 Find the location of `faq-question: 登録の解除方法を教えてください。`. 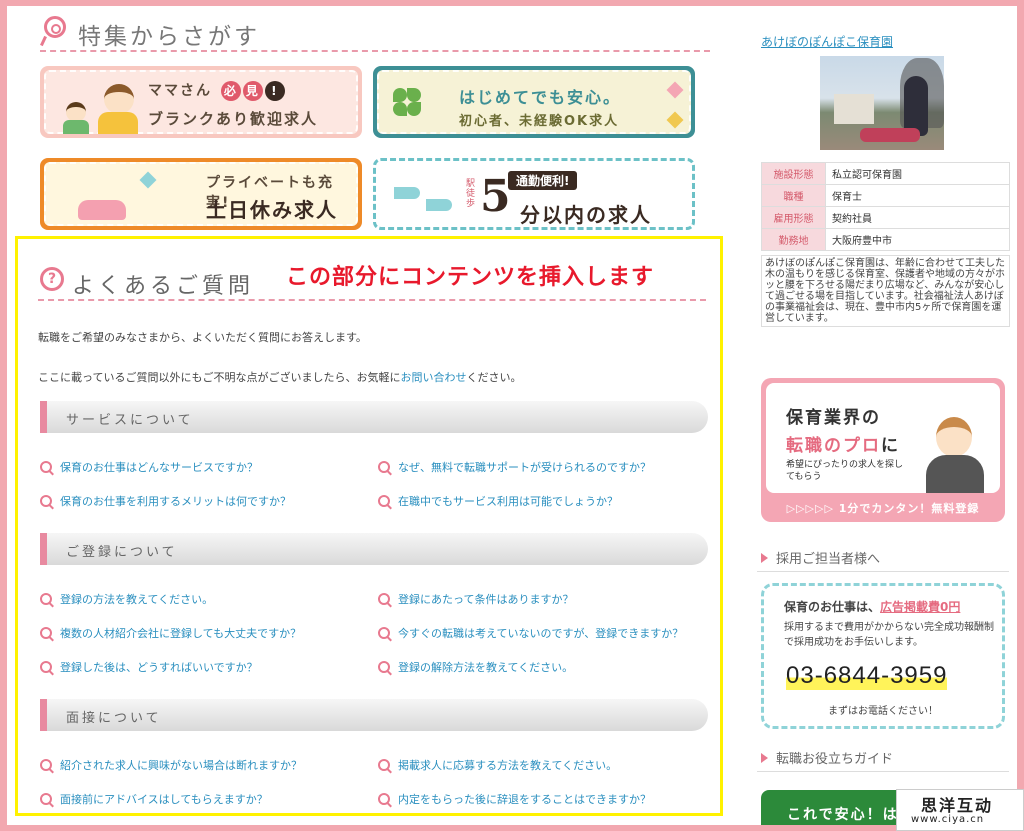

faq-question: 登録の解除方法を教えてください。 is located at coordinates (475, 667).